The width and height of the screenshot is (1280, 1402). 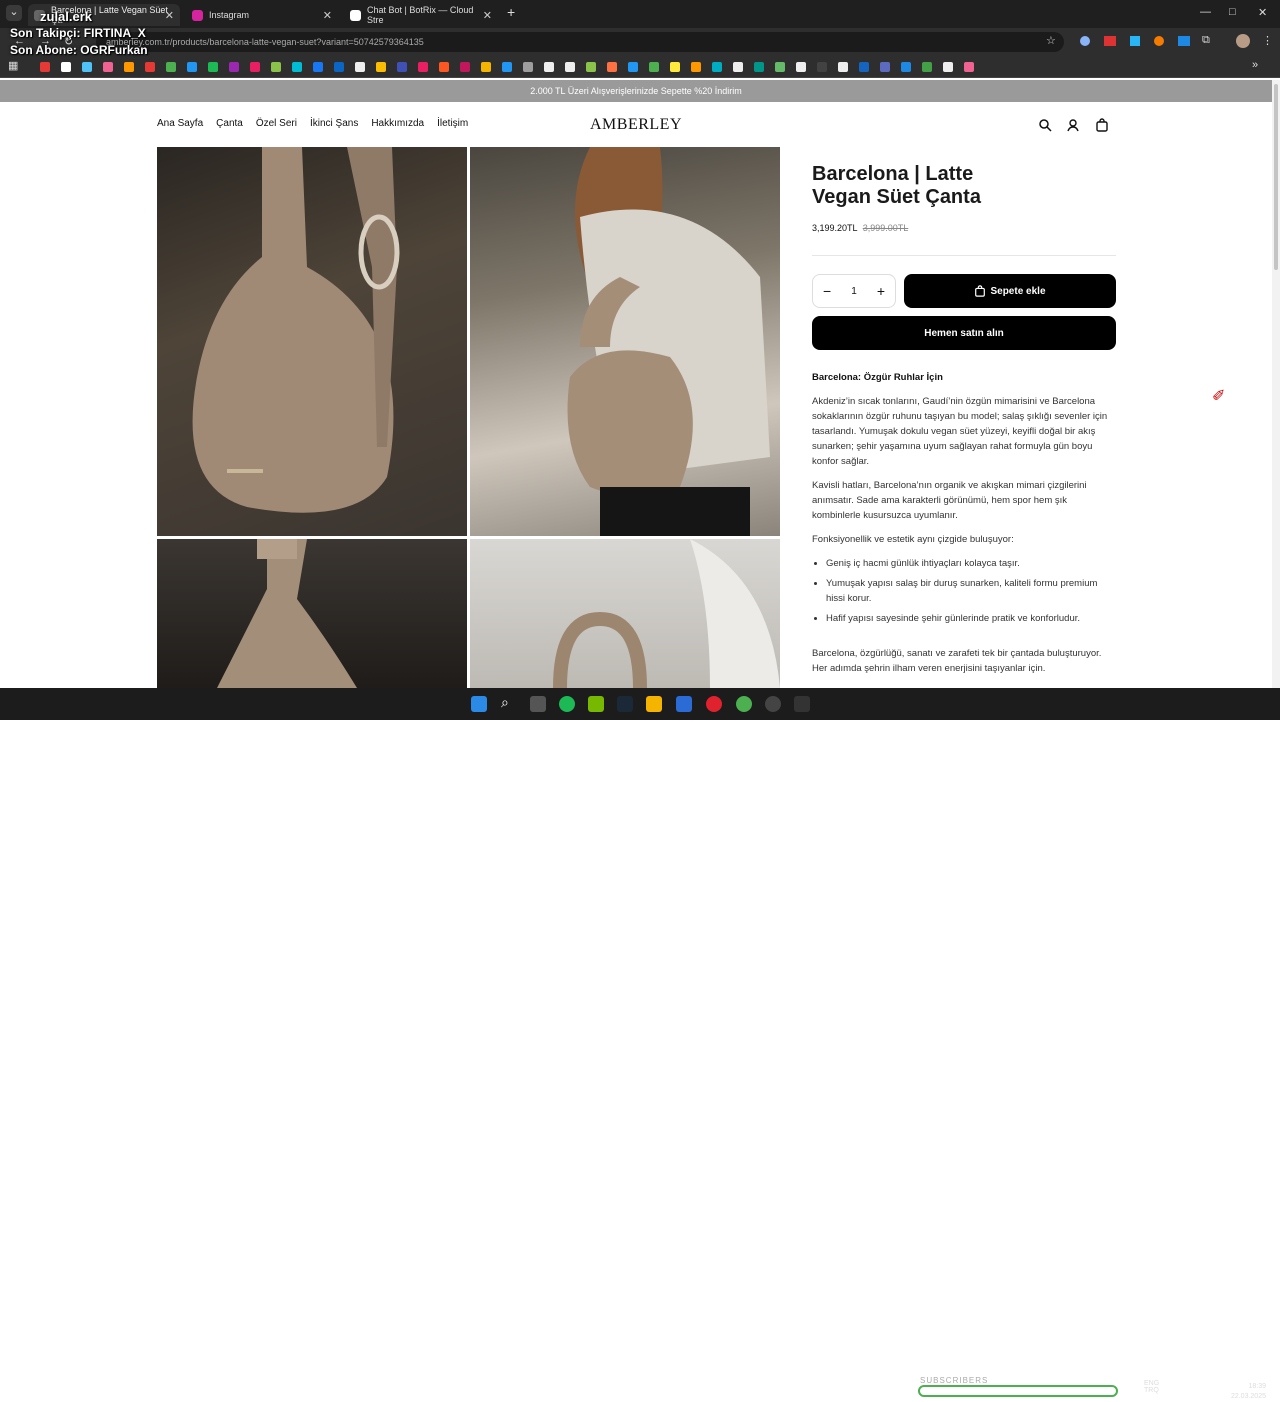 What do you see at coordinates (1276, 177) in the screenshot?
I see `scrollbar-thumb` at bounding box center [1276, 177].